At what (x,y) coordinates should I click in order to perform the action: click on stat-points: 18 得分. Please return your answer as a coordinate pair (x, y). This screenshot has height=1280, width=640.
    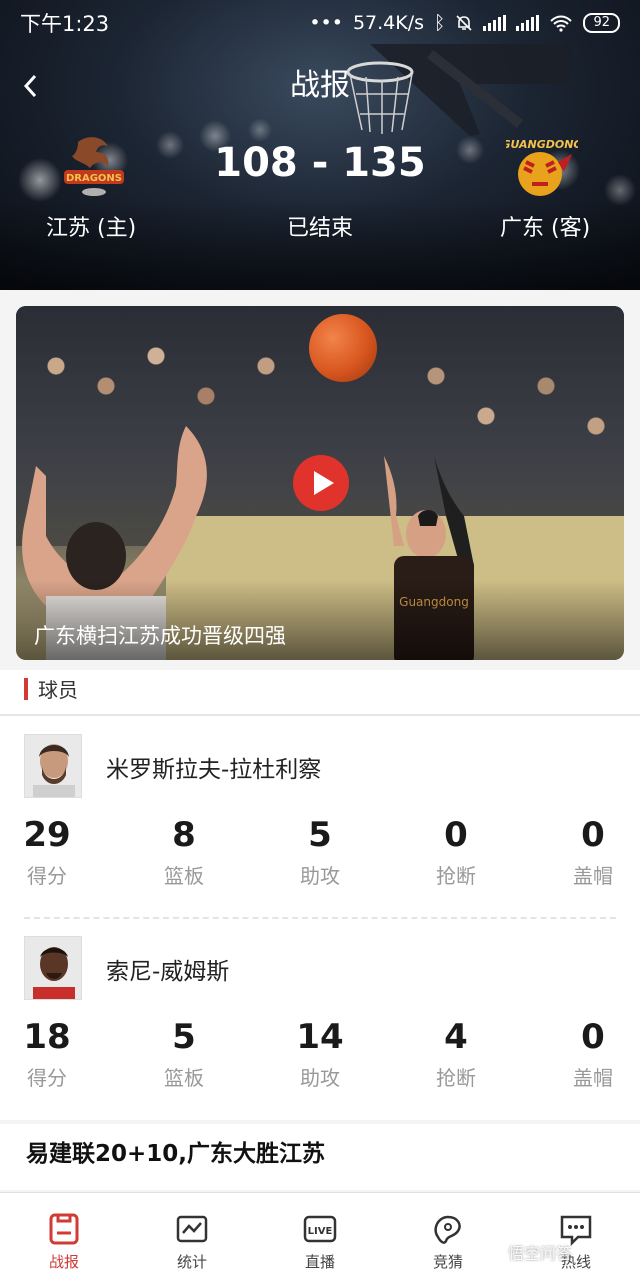
    Looking at the image, I should click on (47, 1053).